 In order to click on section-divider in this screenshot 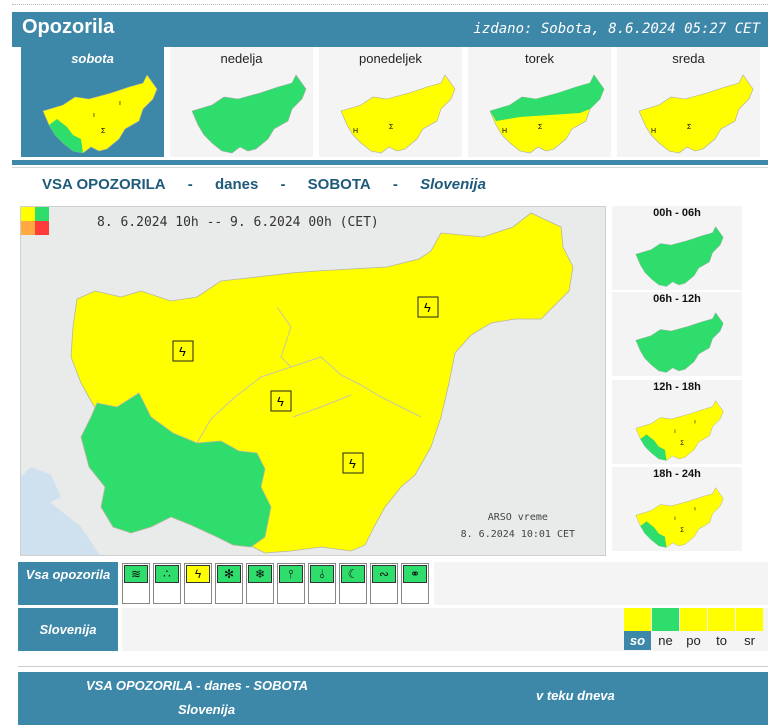, I will do `click(390, 162)`.